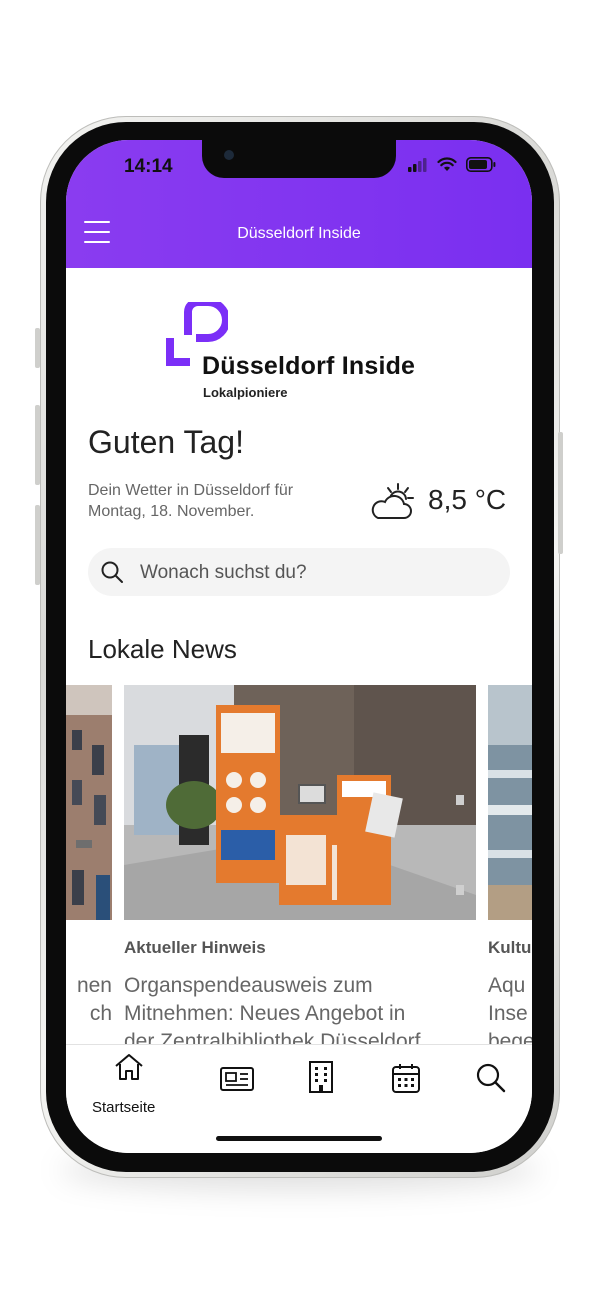 The width and height of the screenshot is (600, 1299). What do you see at coordinates (510, 947) in the screenshot?
I see `news-category: Kultu` at bounding box center [510, 947].